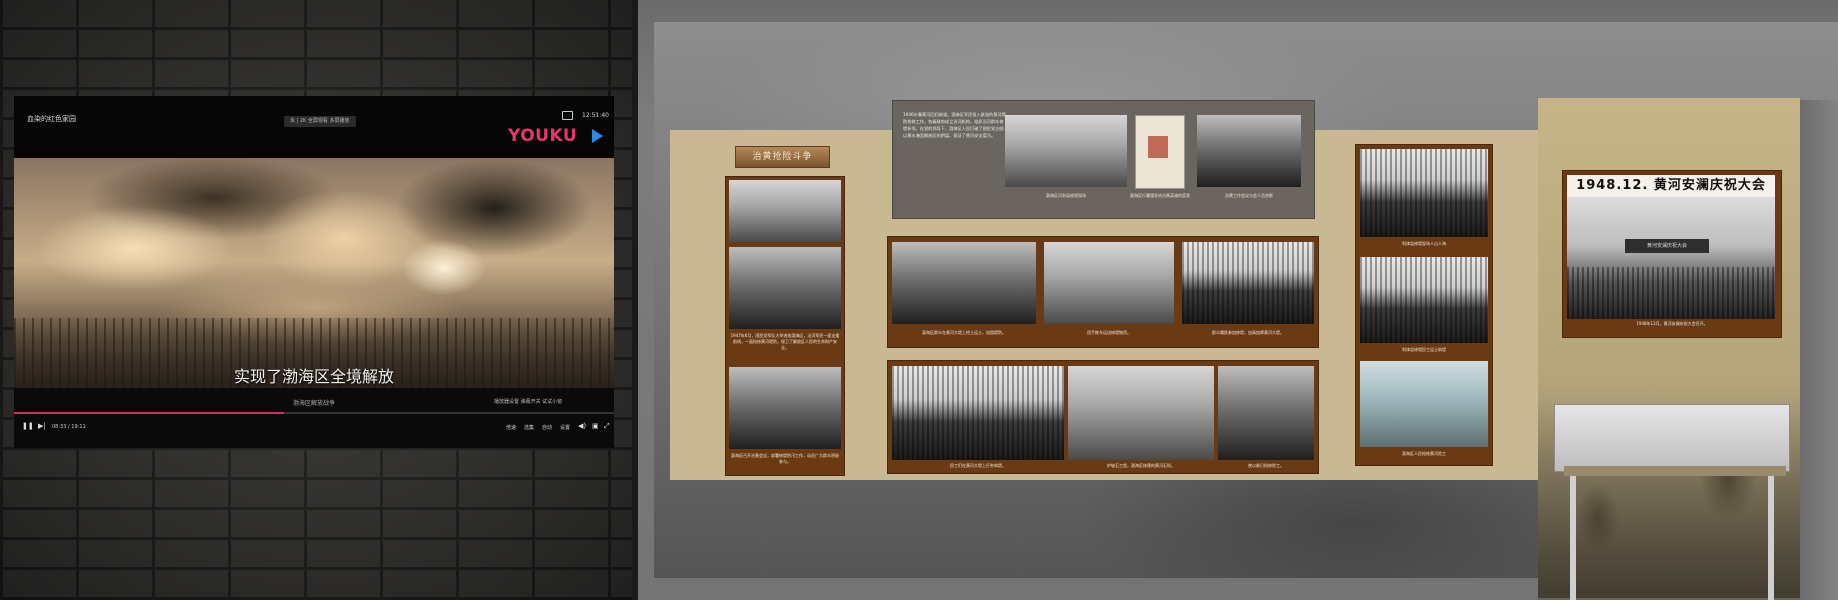 The width and height of the screenshot is (1838, 600). I want to click on photo-meeting, so click(785, 408).